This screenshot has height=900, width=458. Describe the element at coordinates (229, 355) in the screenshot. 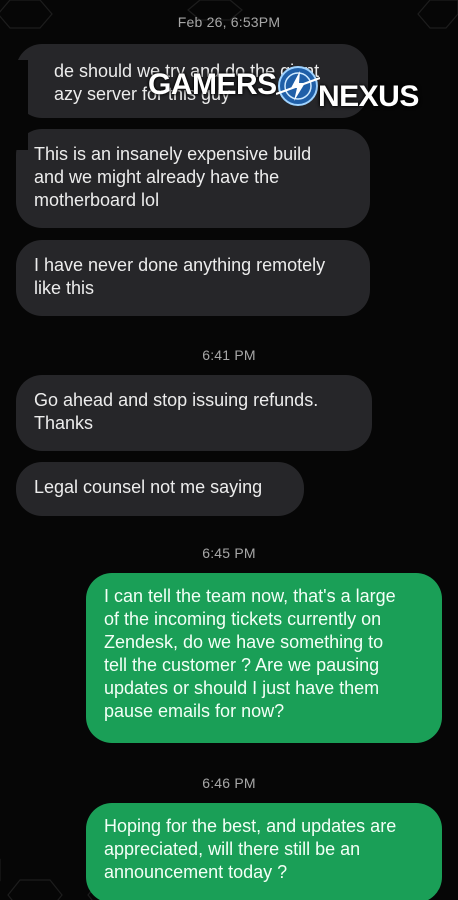

I see `thread-timestamp: 6:41 PM` at that location.